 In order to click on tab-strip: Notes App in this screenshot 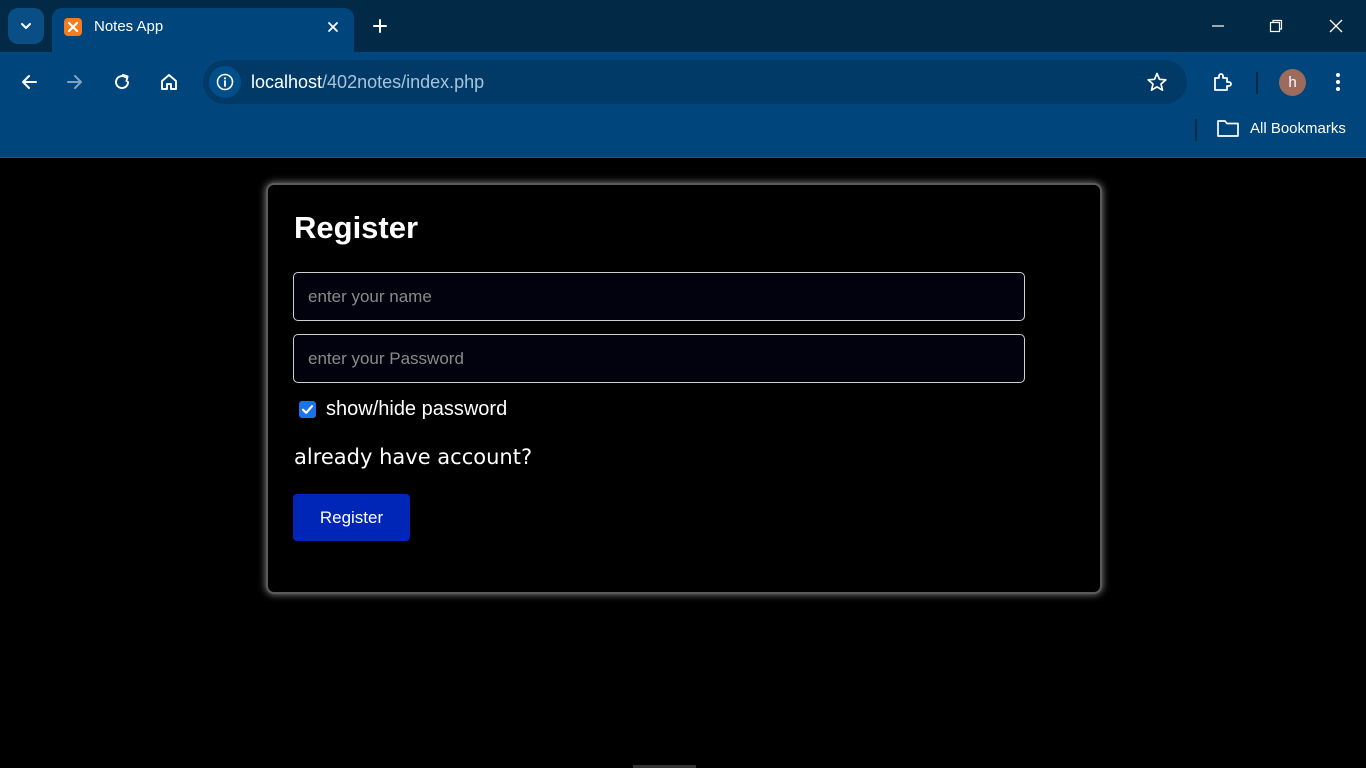, I will do `click(683, 26)`.